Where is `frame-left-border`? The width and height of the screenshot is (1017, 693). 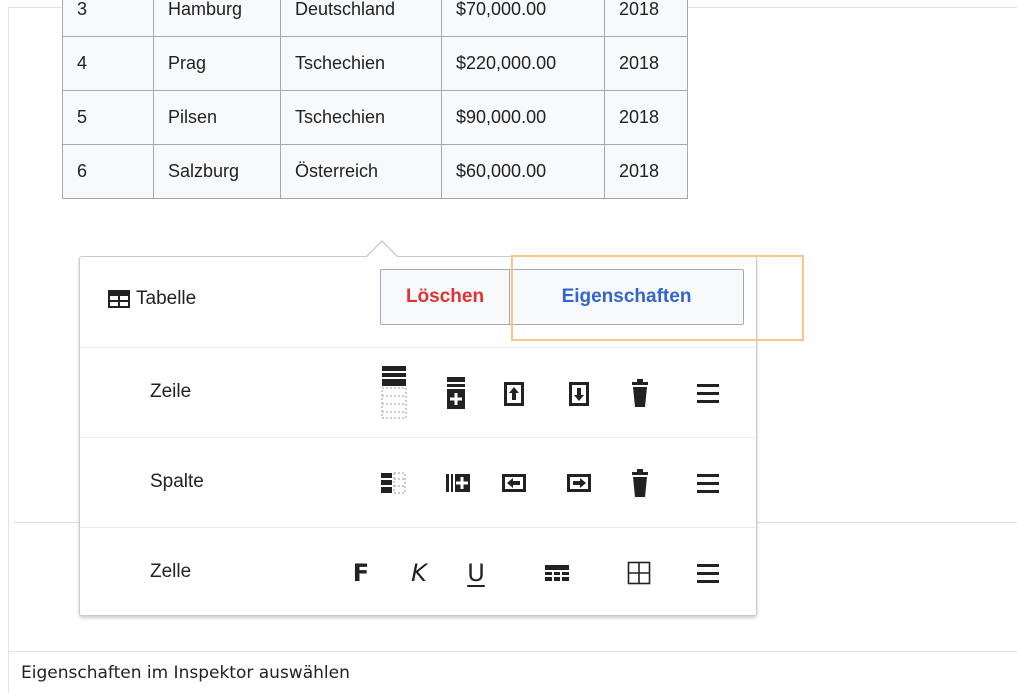
frame-left-border is located at coordinates (8, 350).